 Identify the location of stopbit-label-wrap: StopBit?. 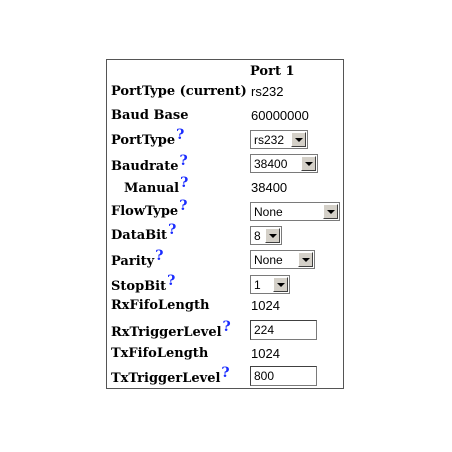
(143, 284).